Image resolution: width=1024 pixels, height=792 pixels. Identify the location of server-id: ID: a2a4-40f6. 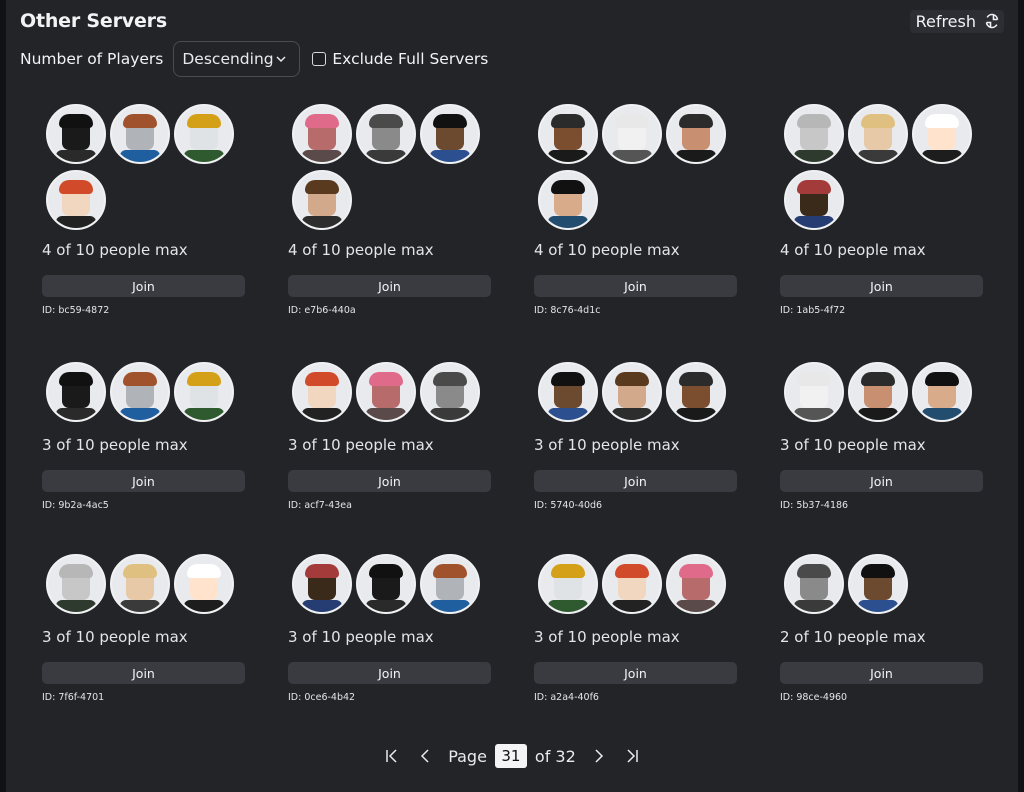
(566, 697).